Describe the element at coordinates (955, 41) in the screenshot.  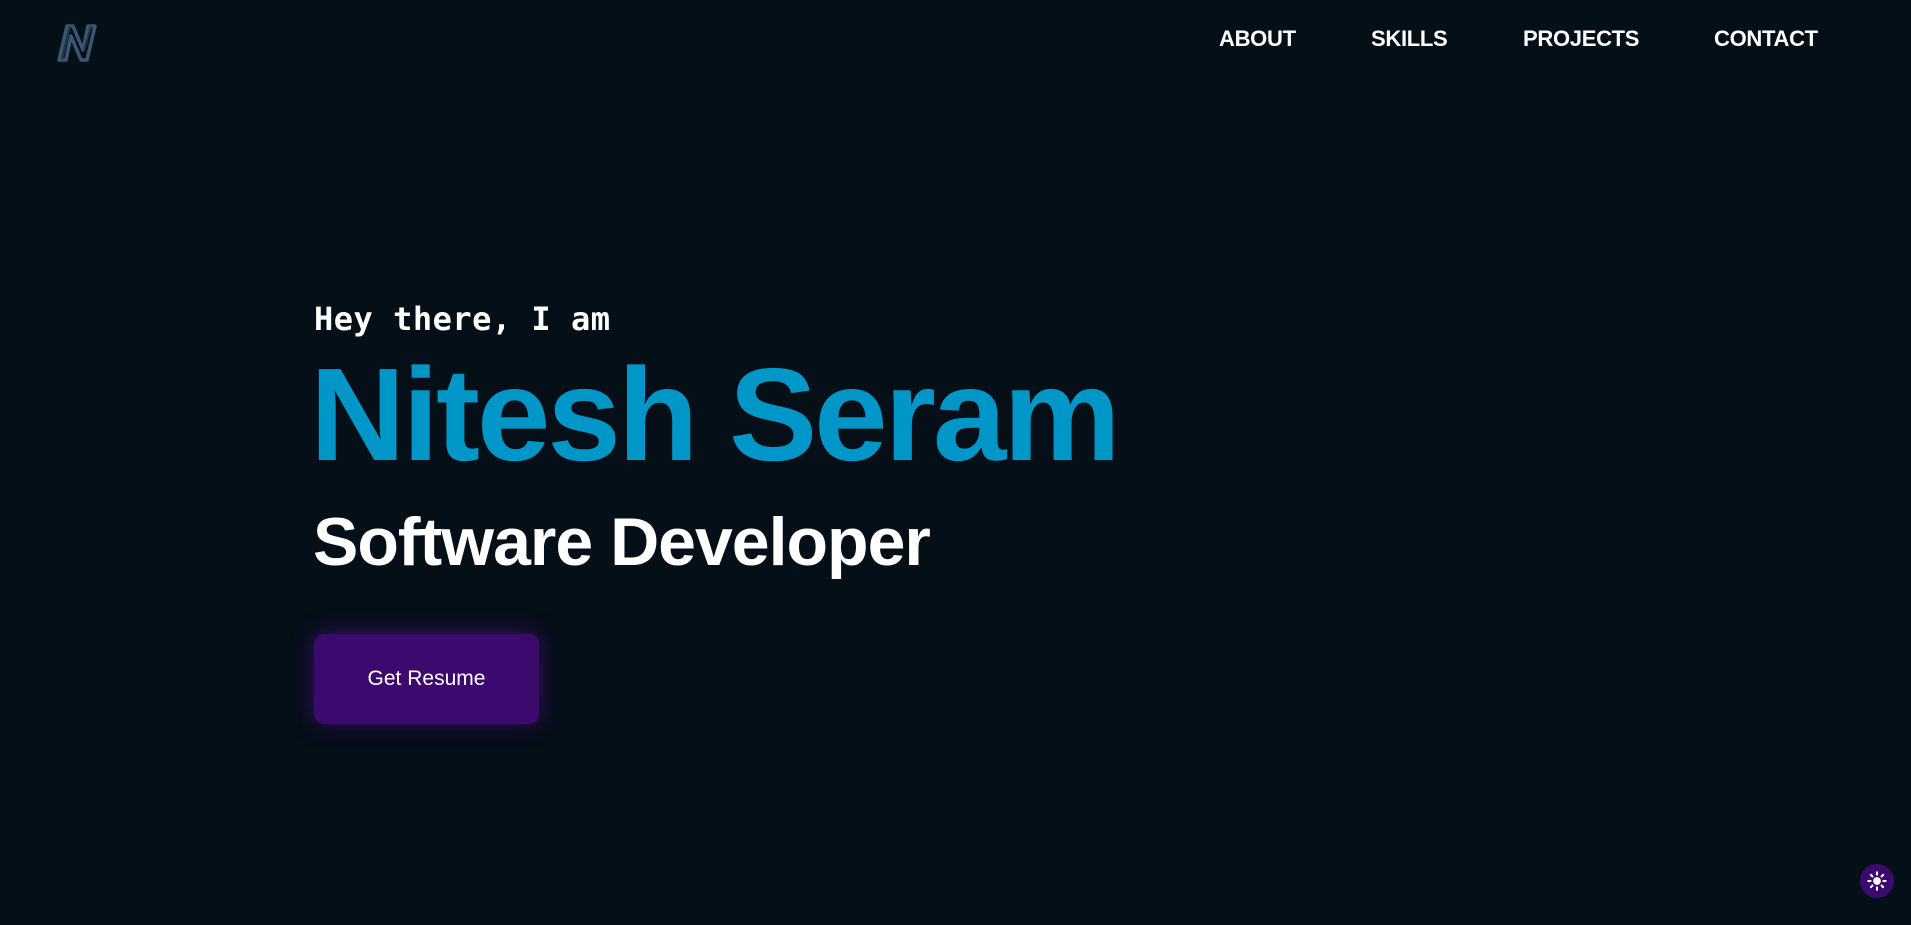
I see `site-header: ABOUT SKILLS PROJECTS CONTACT` at that location.